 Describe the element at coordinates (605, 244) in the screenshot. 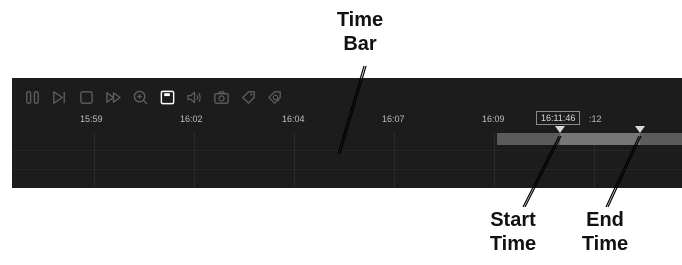

I see `end-time-callout-line2: Time` at that location.